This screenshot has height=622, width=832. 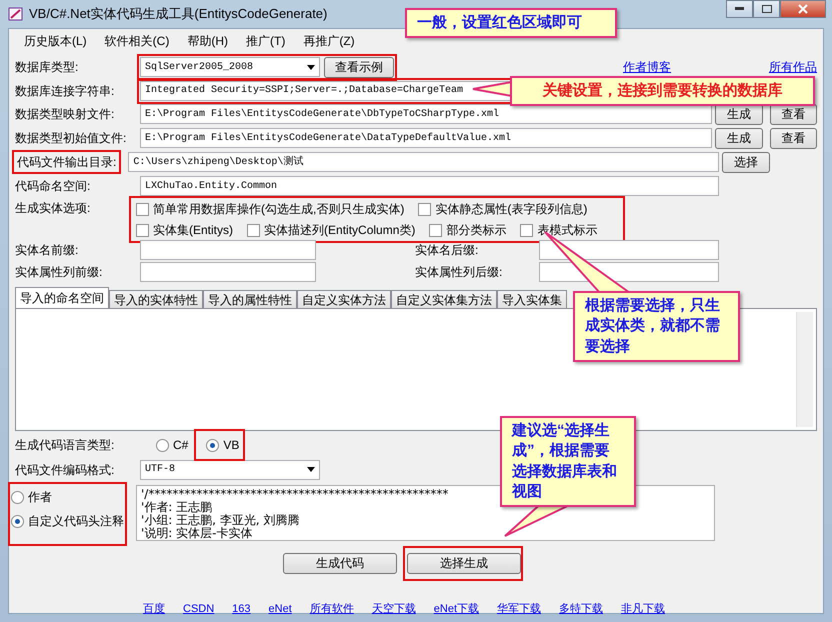 What do you see at coordinates (329, 41) in the screenshot?
I see `menu-item: 再推广(Z)` at bounding box center [329, 41].